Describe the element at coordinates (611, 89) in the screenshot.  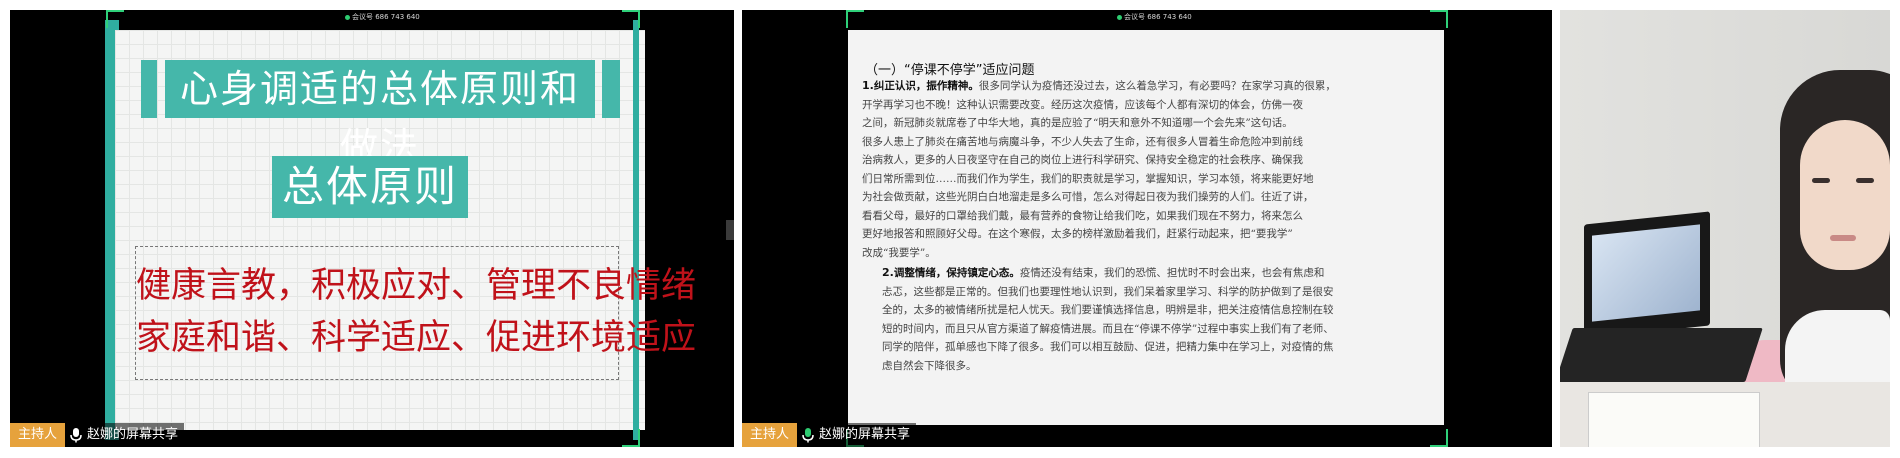
I see `title-right-tab` at that location.